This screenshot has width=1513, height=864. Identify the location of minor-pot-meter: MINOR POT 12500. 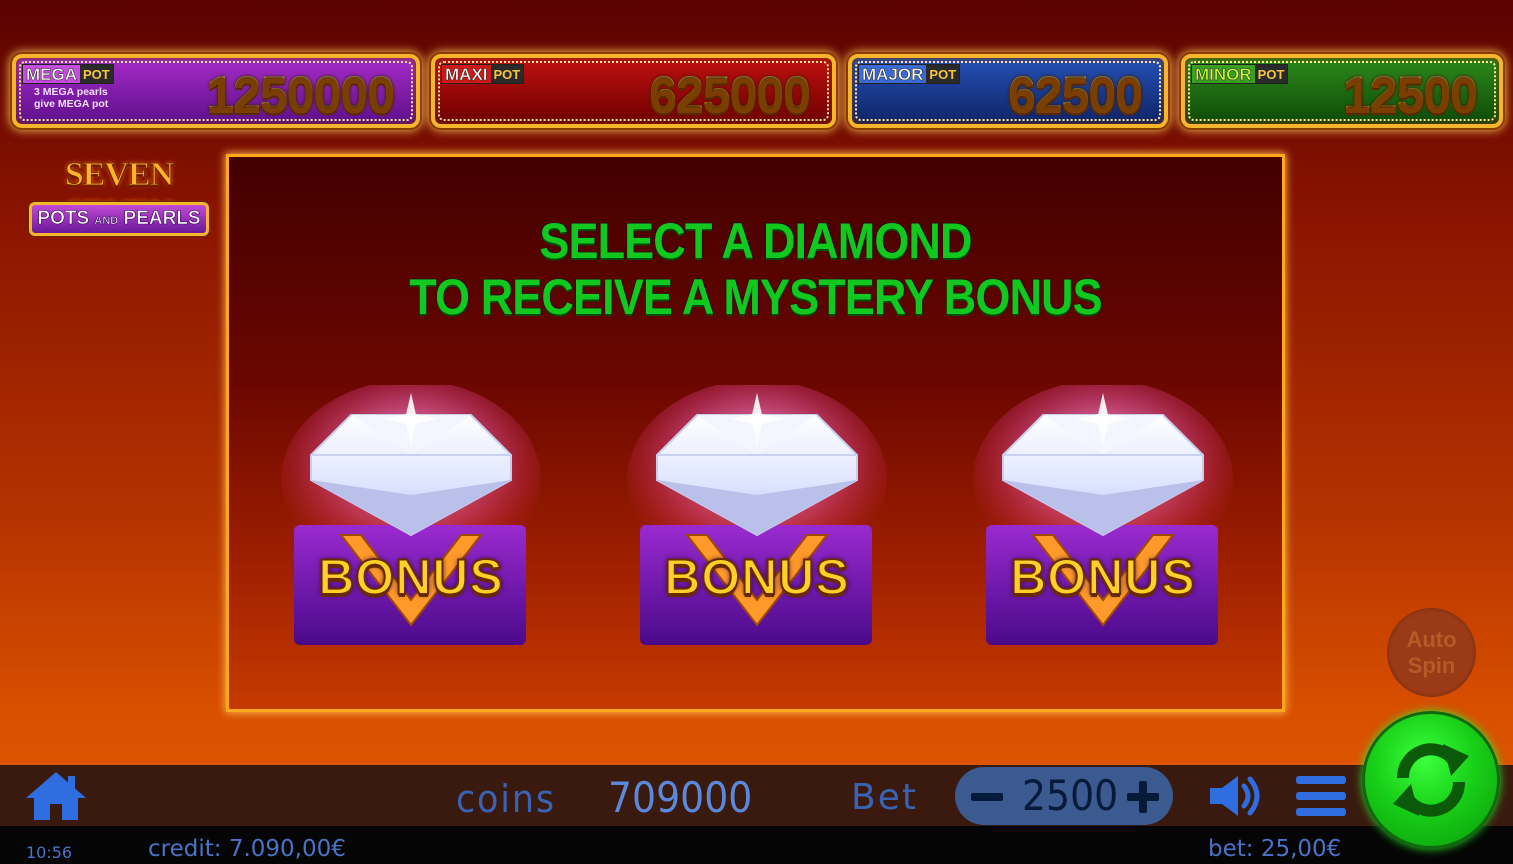
(1342, 91).